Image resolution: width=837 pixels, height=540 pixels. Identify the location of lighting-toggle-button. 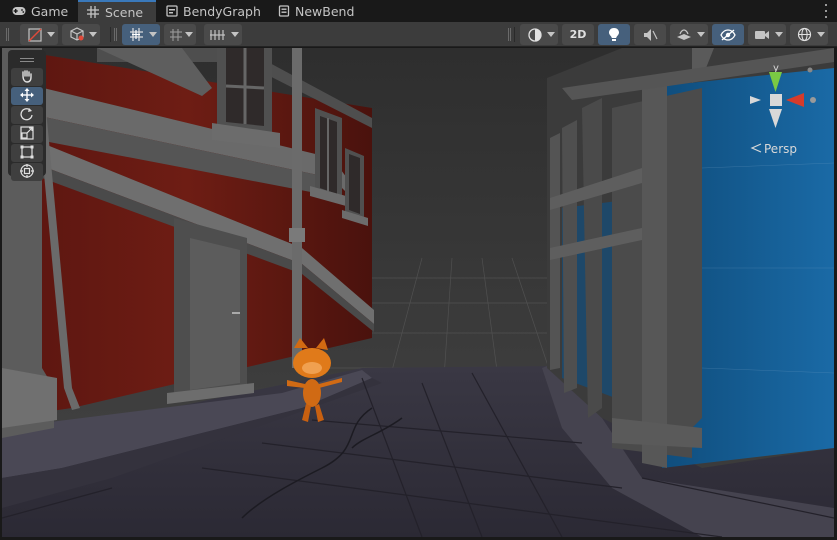
(614, 34).